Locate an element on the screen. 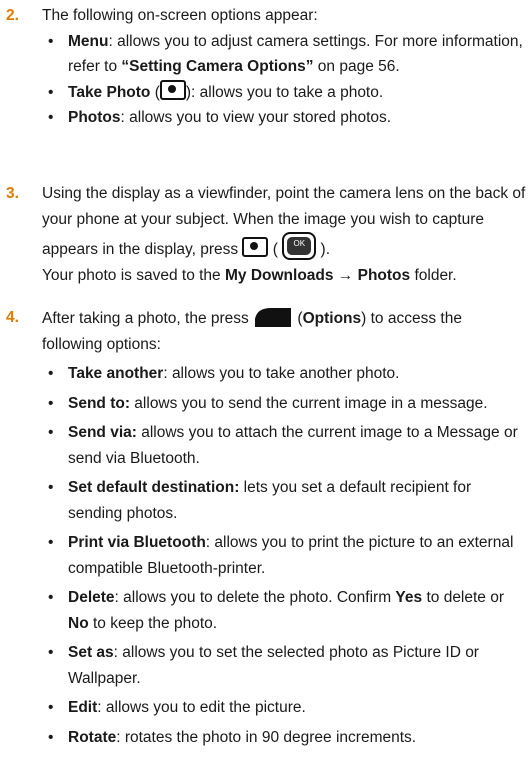 The image size is (532, 763). step-sentence: ). is located at coordinates (323, 249).